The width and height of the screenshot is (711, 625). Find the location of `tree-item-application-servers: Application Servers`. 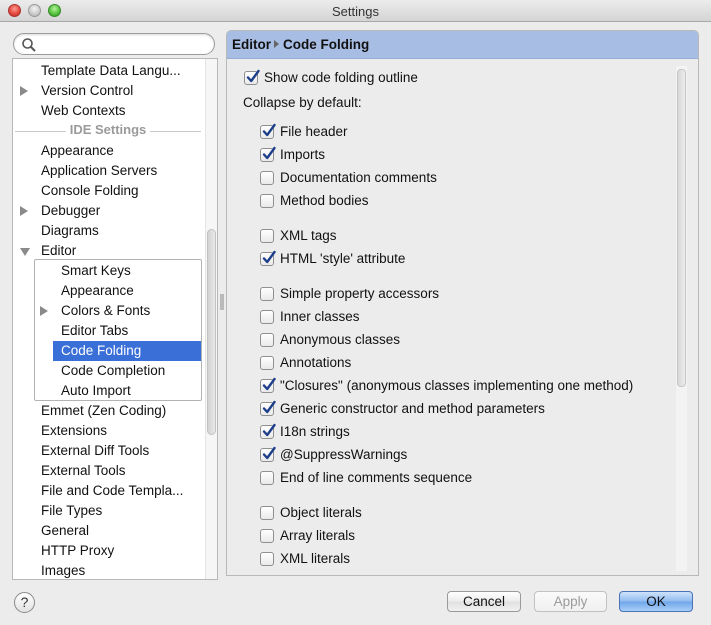

tree-item-application-servers: Application Servers is located at coordinates (108, 171).